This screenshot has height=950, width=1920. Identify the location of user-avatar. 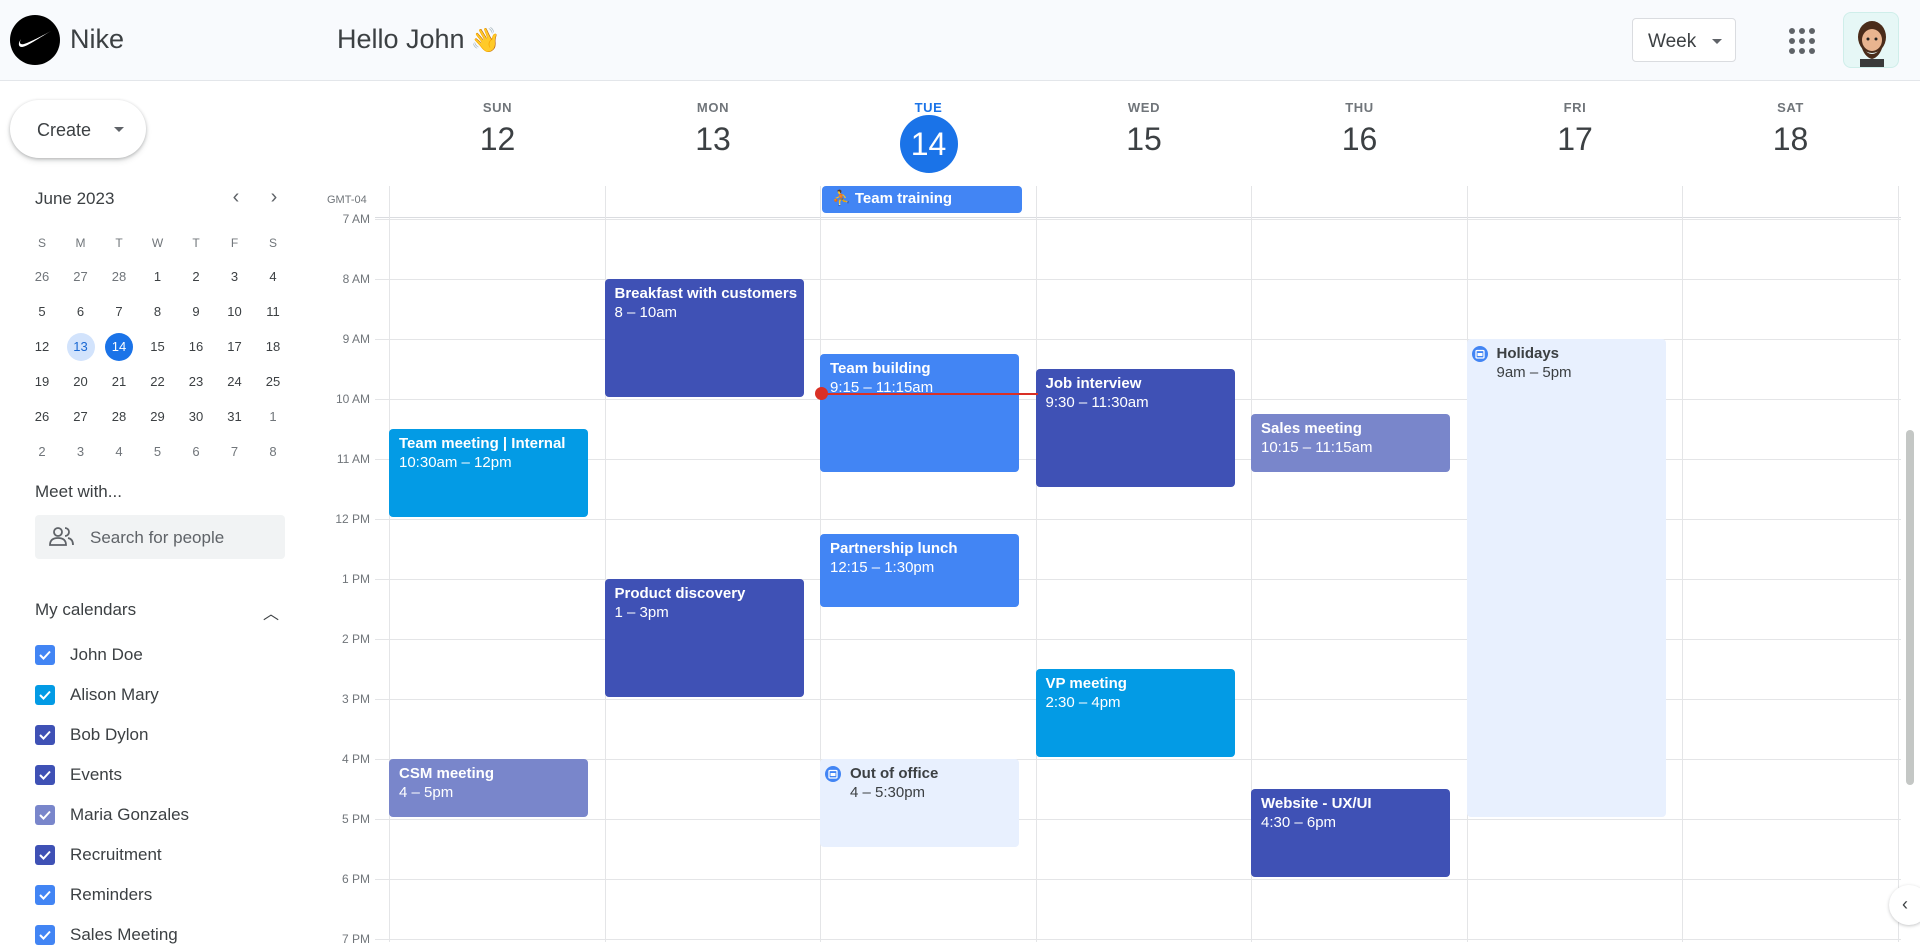
(1871, 40).